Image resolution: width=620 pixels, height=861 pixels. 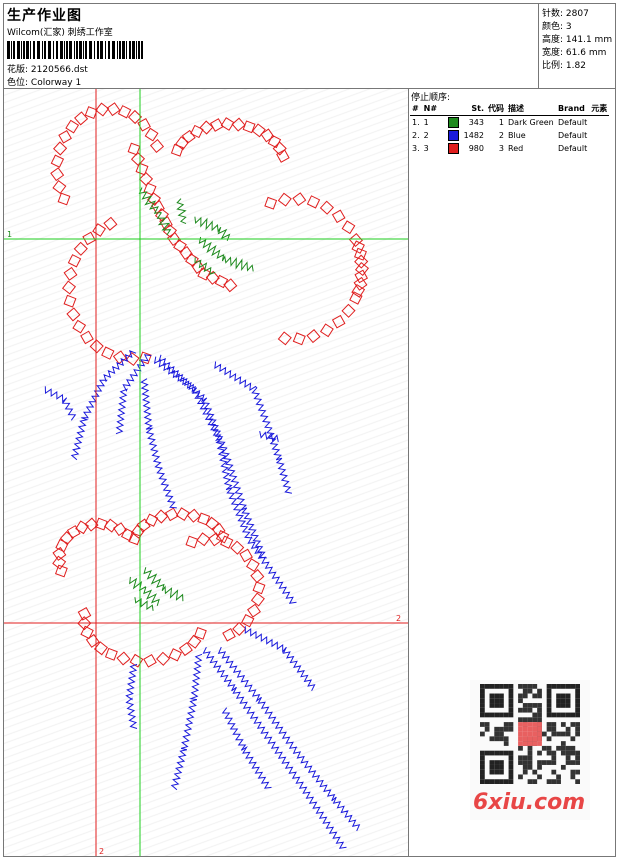 I want to click on table-row: 1. 1 343 1 Dark Green Default, so click(x=500, y=122).